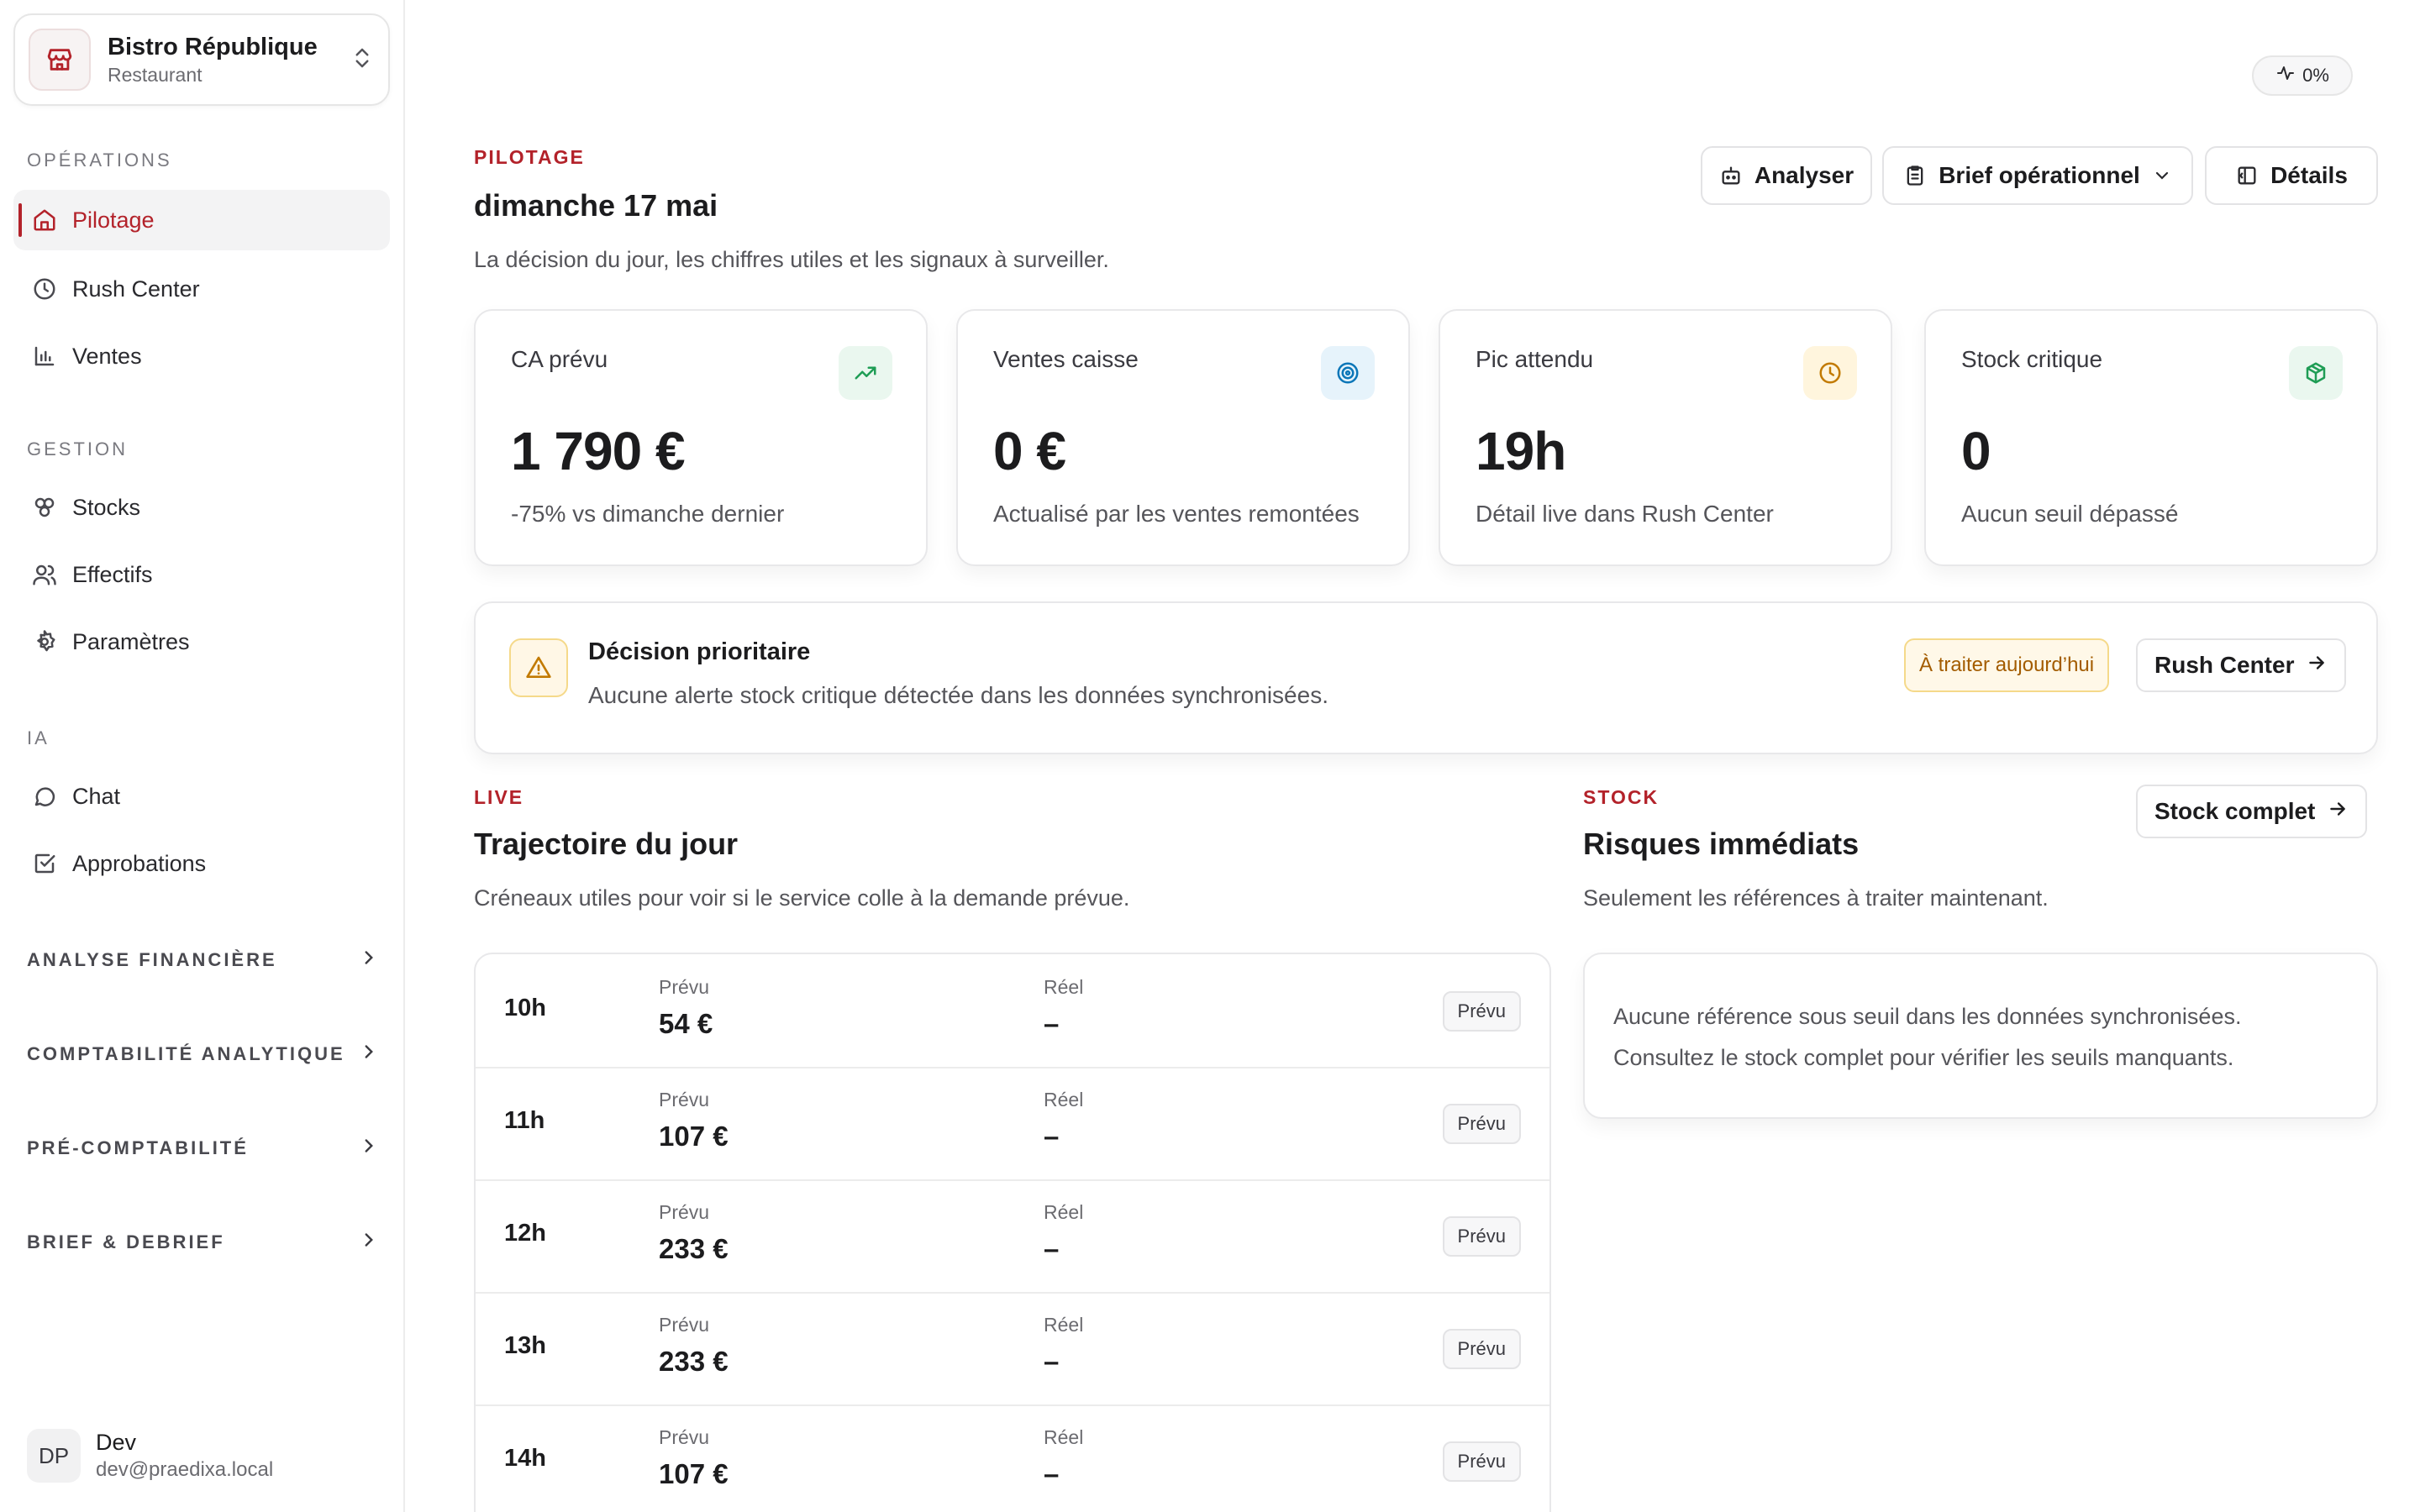 The width and height of the screenshot is (2420, 1512). Describe the element at coordinates (362, 60) in the screenshot. I see `chevrons-up-down-icon` at that location.